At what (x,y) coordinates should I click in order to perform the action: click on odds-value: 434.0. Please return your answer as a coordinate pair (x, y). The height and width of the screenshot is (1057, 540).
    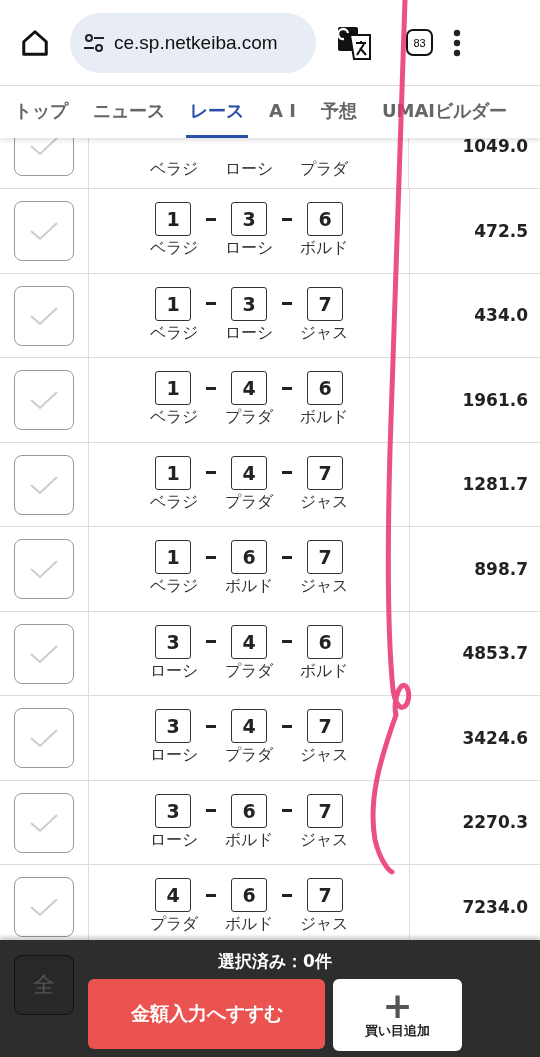
    Looking at the image, I should click on (501, 315).